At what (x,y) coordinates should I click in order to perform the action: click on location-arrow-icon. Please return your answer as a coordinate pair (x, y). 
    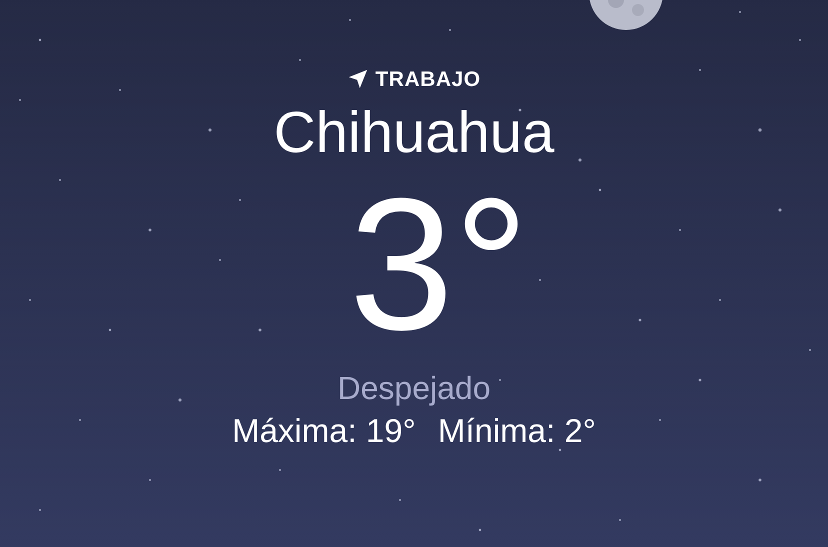
    Looking at the image, I should click on (358, 79).